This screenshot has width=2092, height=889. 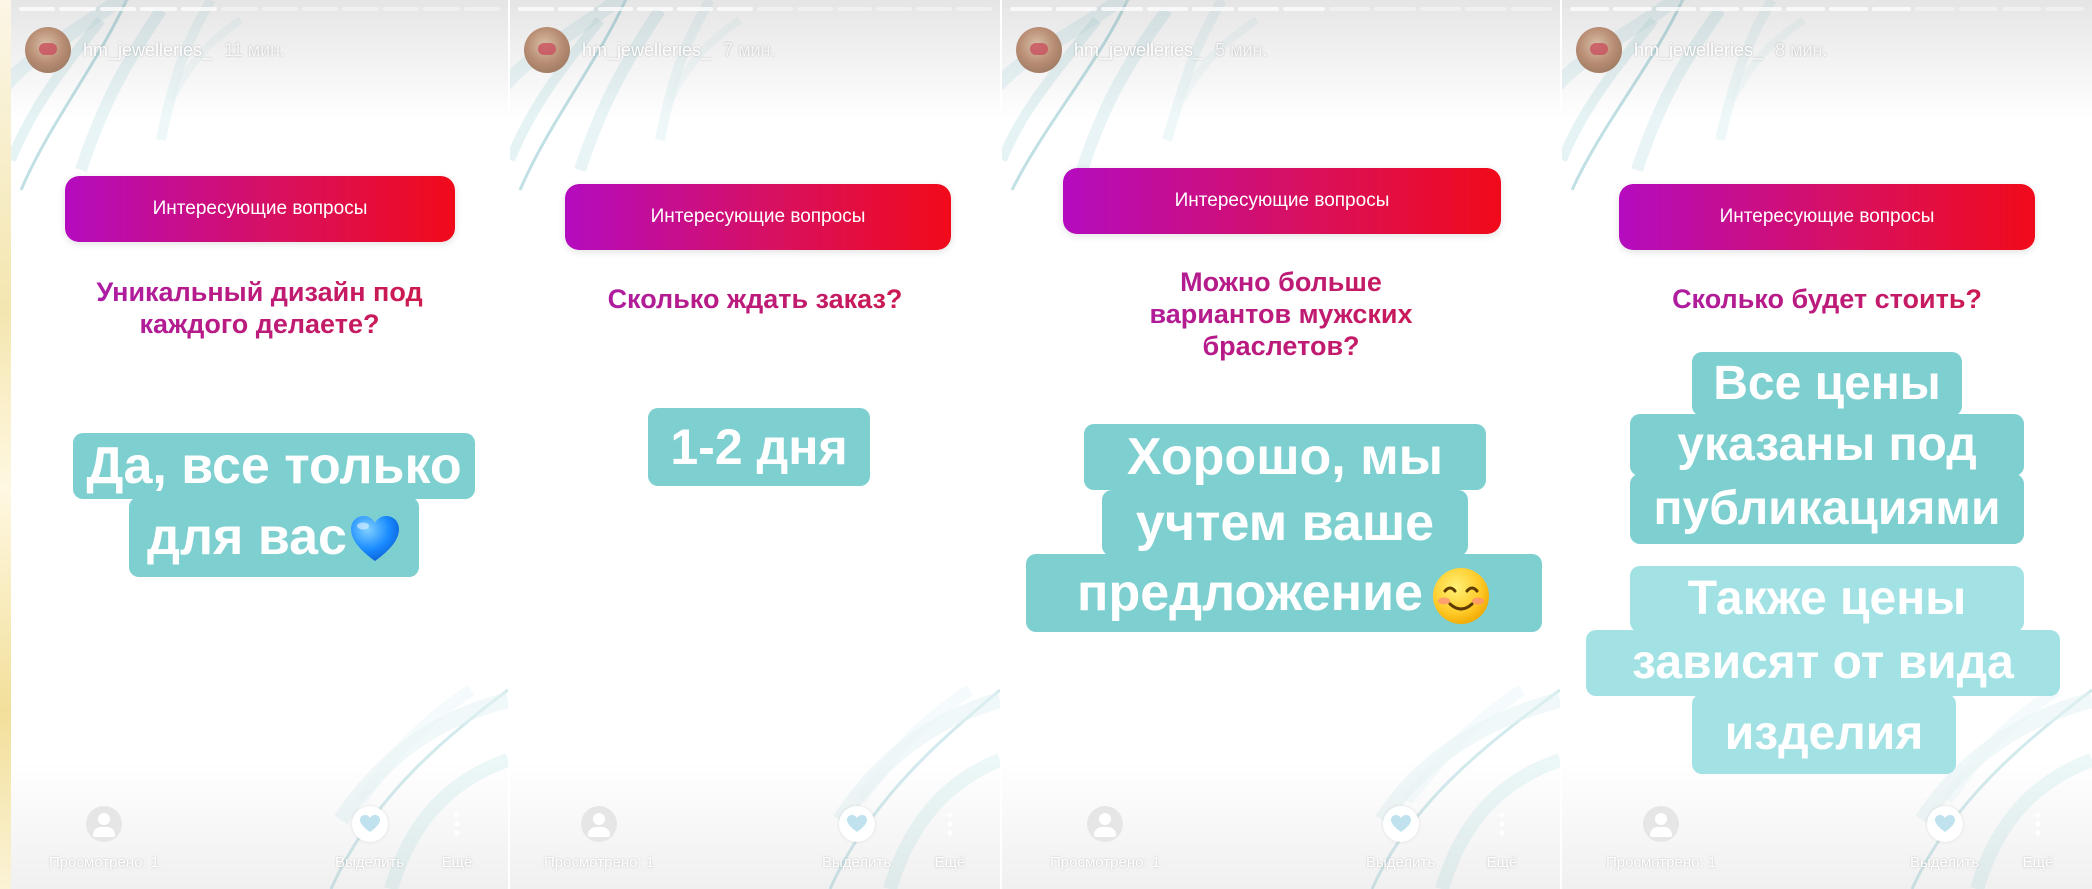 What do you see at coordinates (1823, 663) in the screenshot?
I see `answer2-line-2: зависят от вида` at bounding box center [1823, 663].